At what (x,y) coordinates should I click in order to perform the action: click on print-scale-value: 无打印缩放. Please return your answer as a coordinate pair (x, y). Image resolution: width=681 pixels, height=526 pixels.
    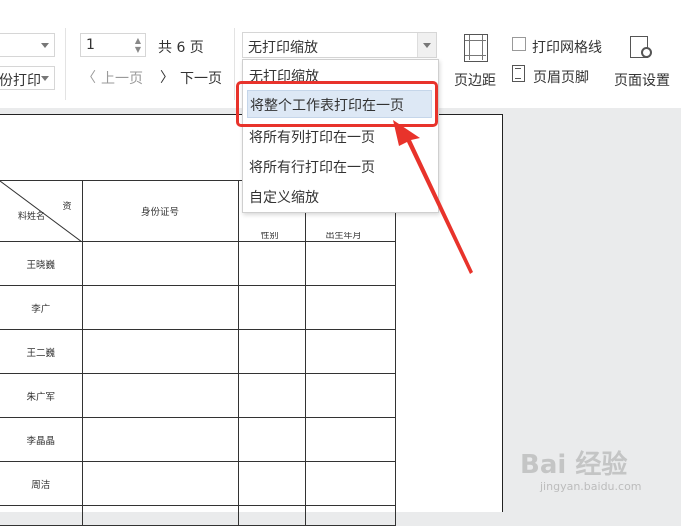
    Looking at the image, I should click on (283, 48).